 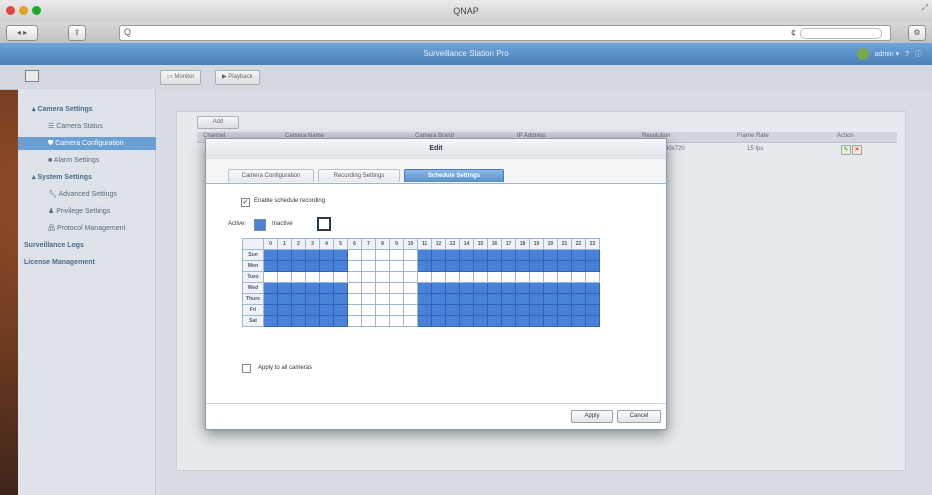 What do you see at coordinates (857, 150) in the screenshot?
I see `delete-icon: ✕` at bounding box center [857, 150].